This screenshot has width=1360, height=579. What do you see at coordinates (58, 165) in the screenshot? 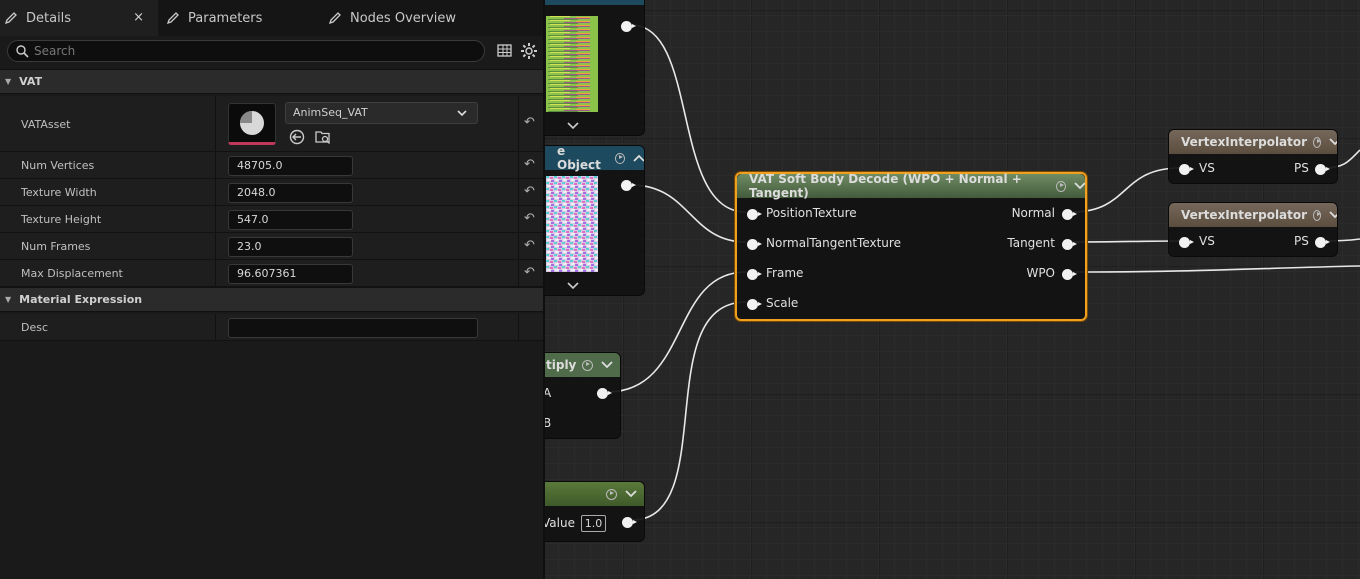
I see `property-label: Num Vertices` at bounding box center [58, 165].